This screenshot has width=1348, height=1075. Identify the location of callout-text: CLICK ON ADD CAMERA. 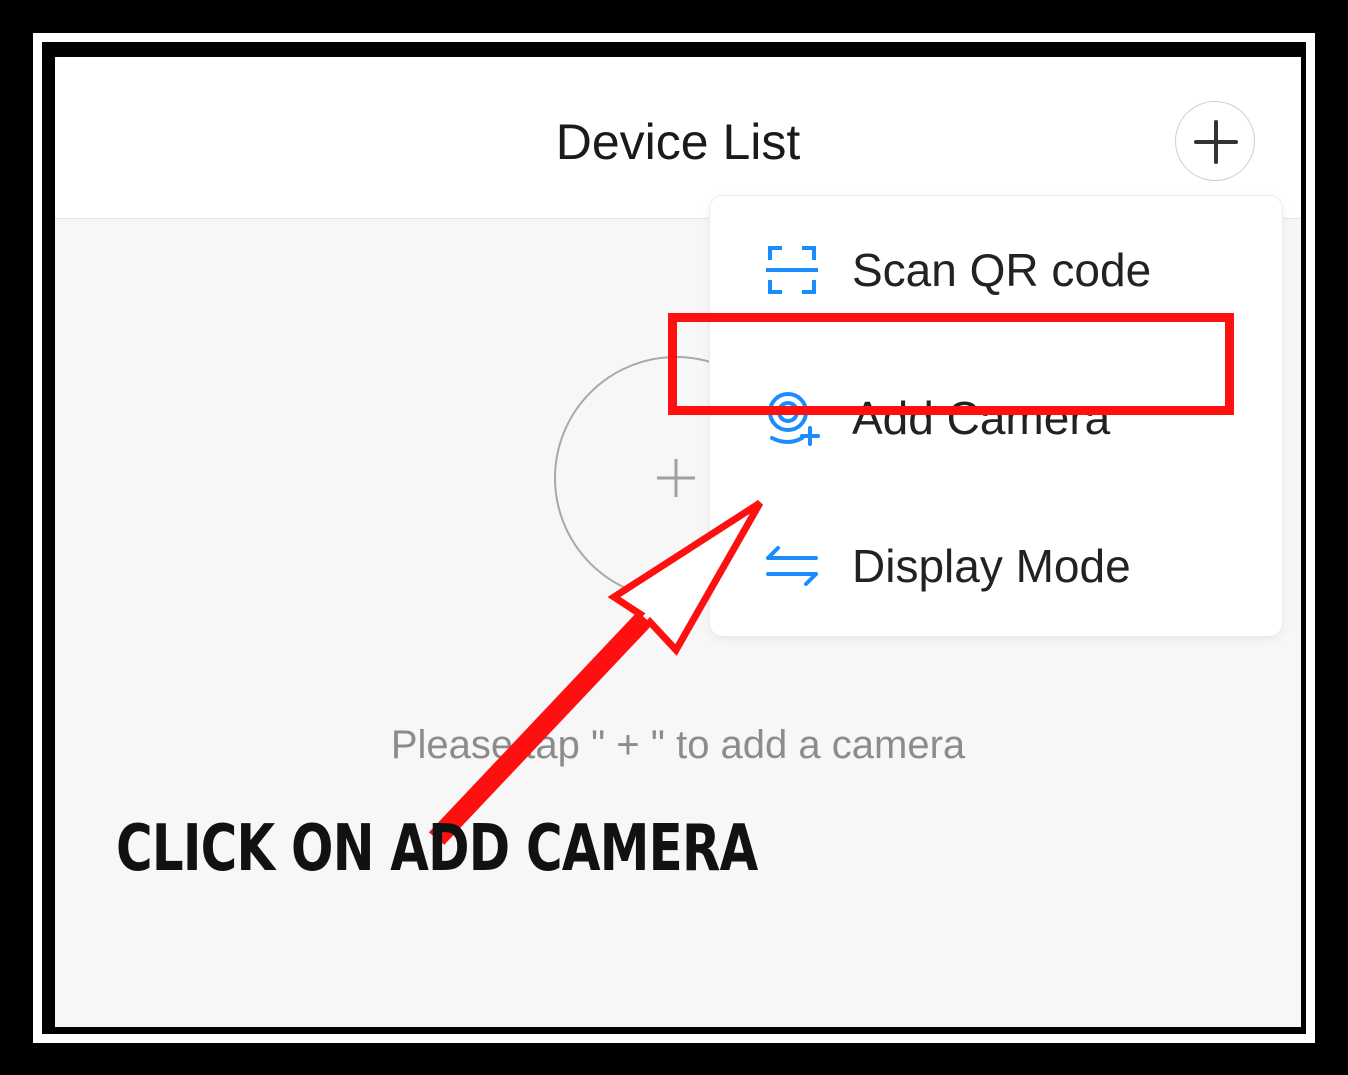
(437, 849).